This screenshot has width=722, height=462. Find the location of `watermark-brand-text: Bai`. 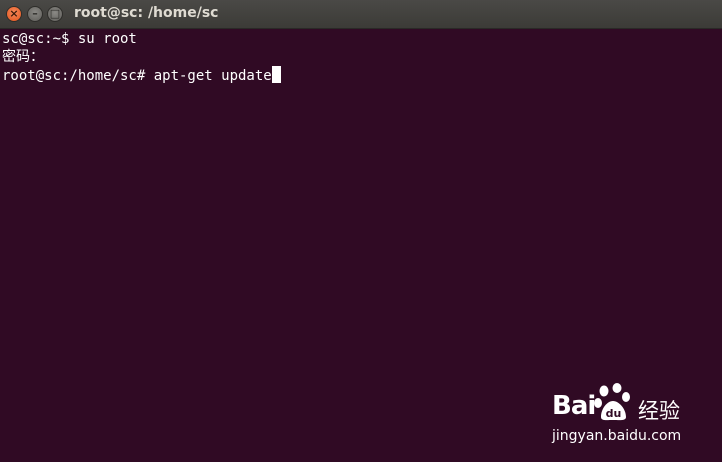

watermark-brand-text: Bai is located at coordinates (574, 406).